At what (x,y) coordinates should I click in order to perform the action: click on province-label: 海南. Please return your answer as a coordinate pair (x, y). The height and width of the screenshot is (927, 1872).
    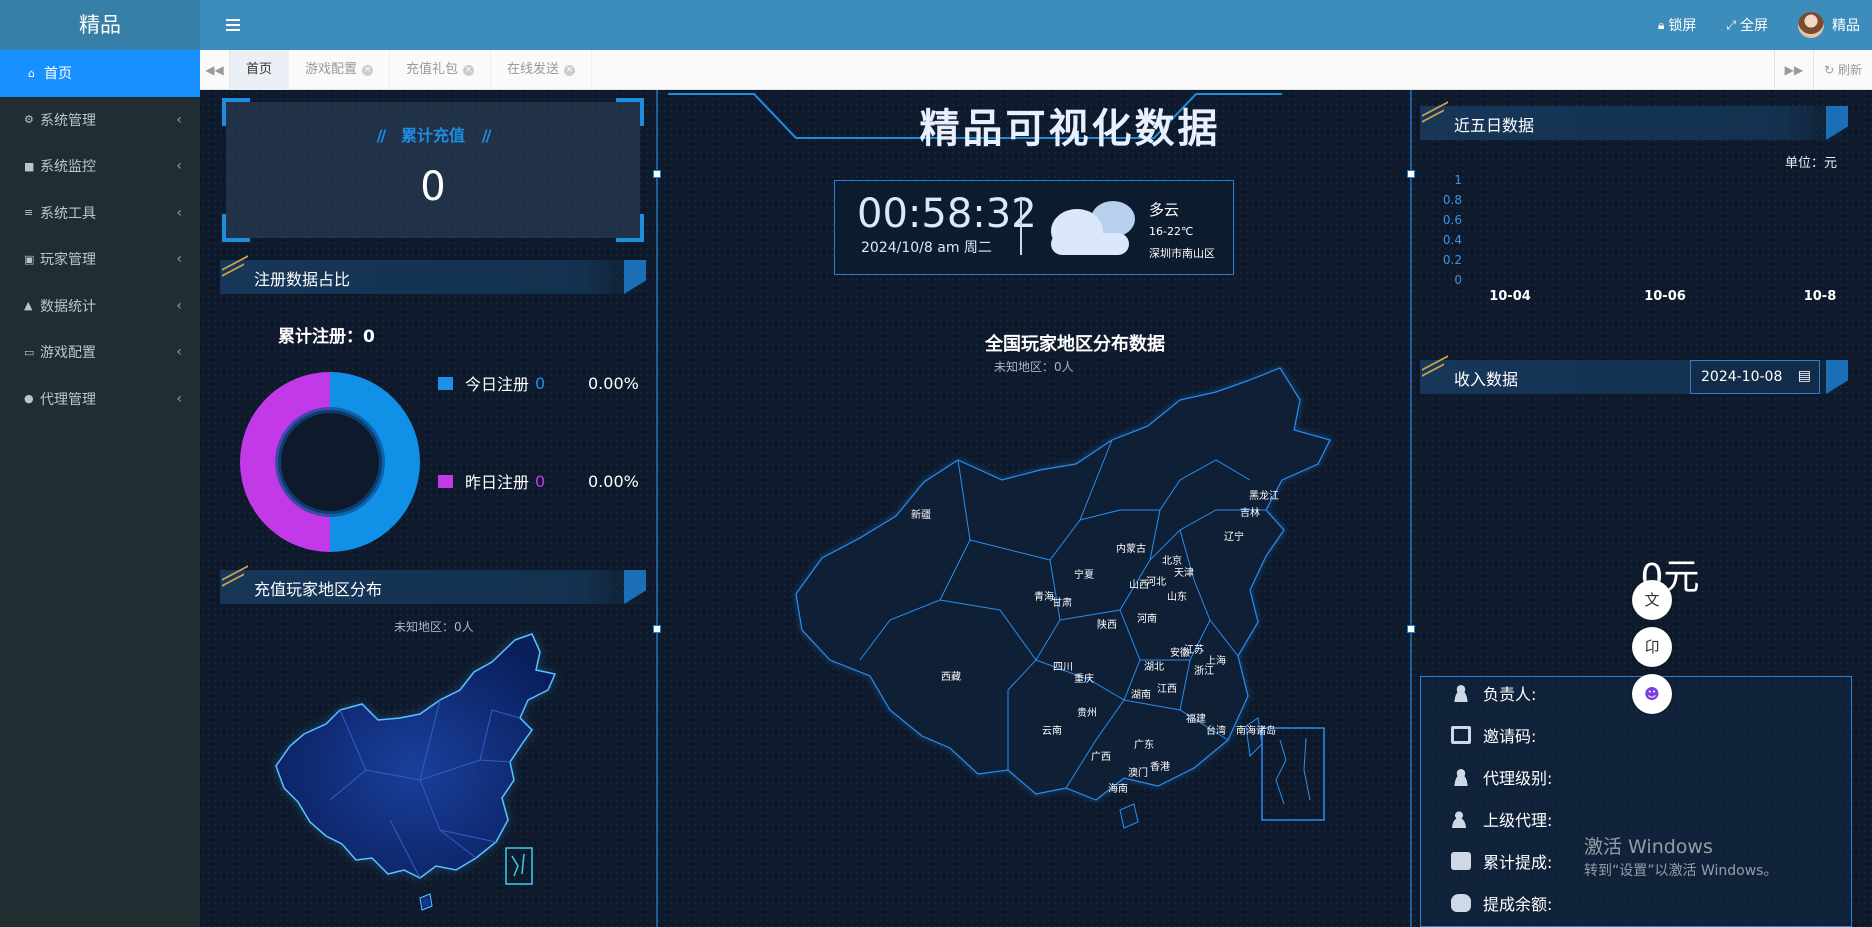
    Looking at the image, I should click on (1118, 789).